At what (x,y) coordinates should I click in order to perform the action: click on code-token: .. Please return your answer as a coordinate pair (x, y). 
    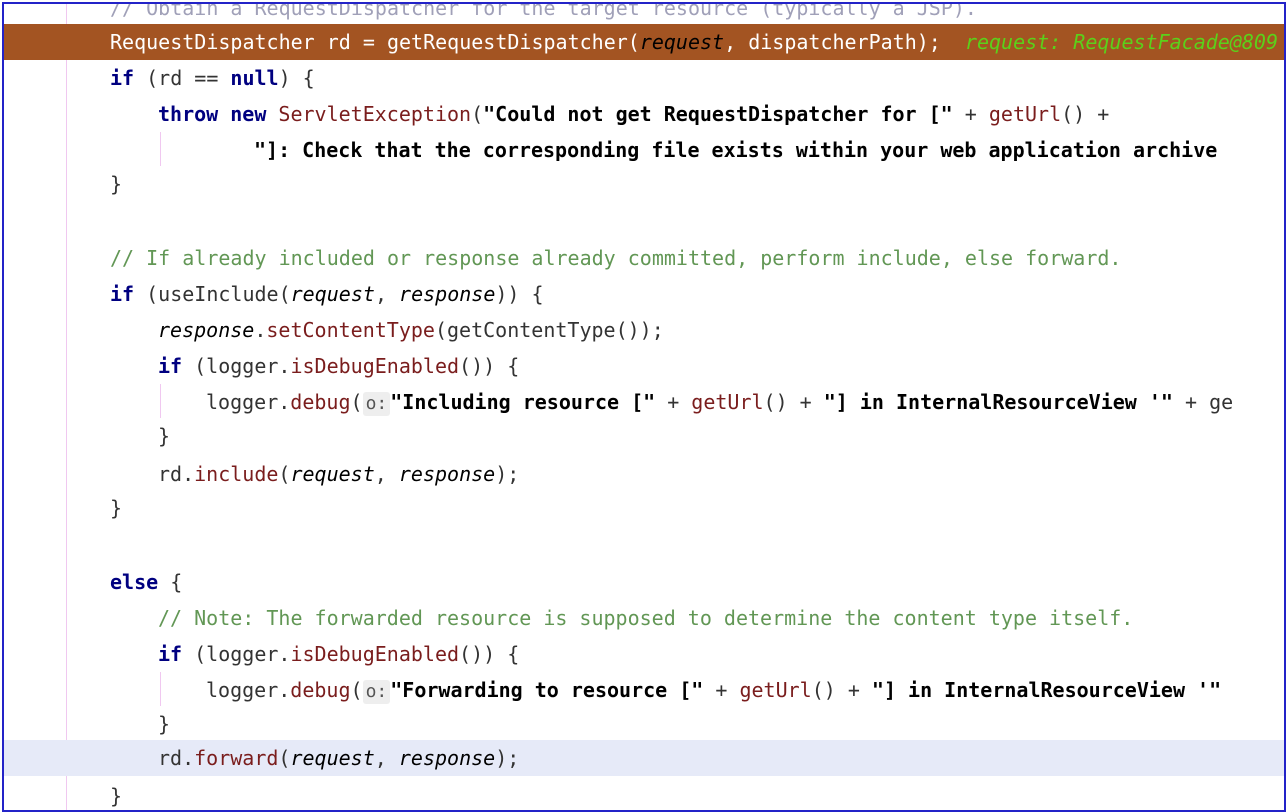
    Looking at the image, I should click on (260, 330).